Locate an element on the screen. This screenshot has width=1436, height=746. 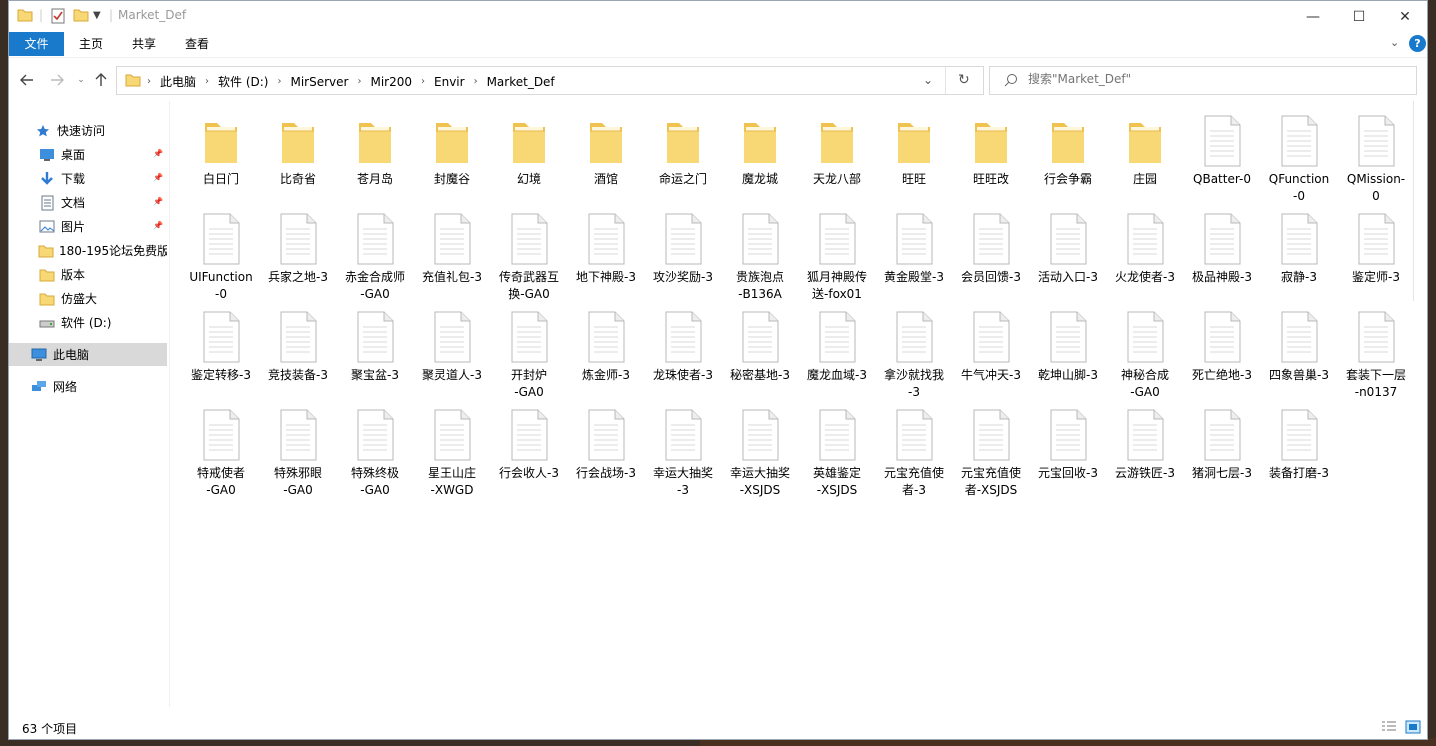
sidebar-item: 版本 is located at coordinates (88, 274).